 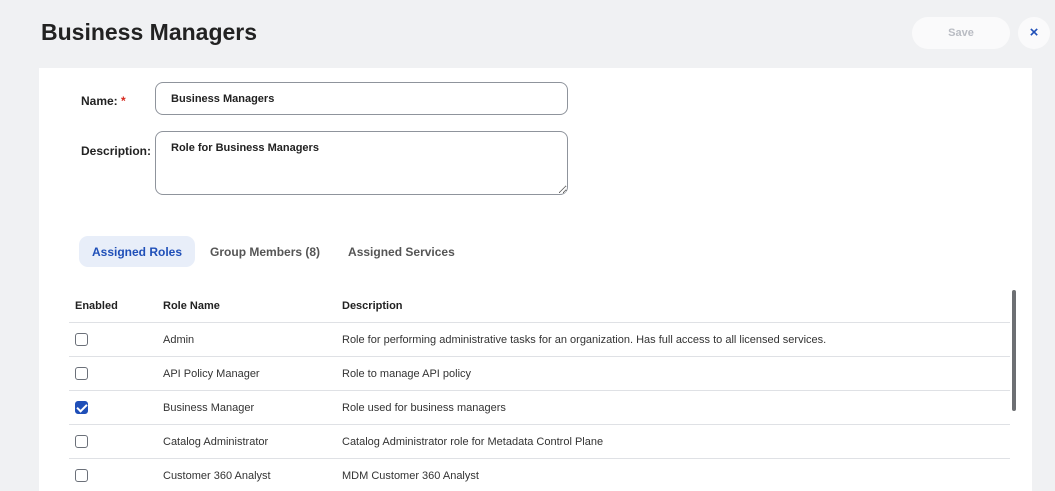 I want to click on page-title: Business Managers, so click(x=149, y=32).